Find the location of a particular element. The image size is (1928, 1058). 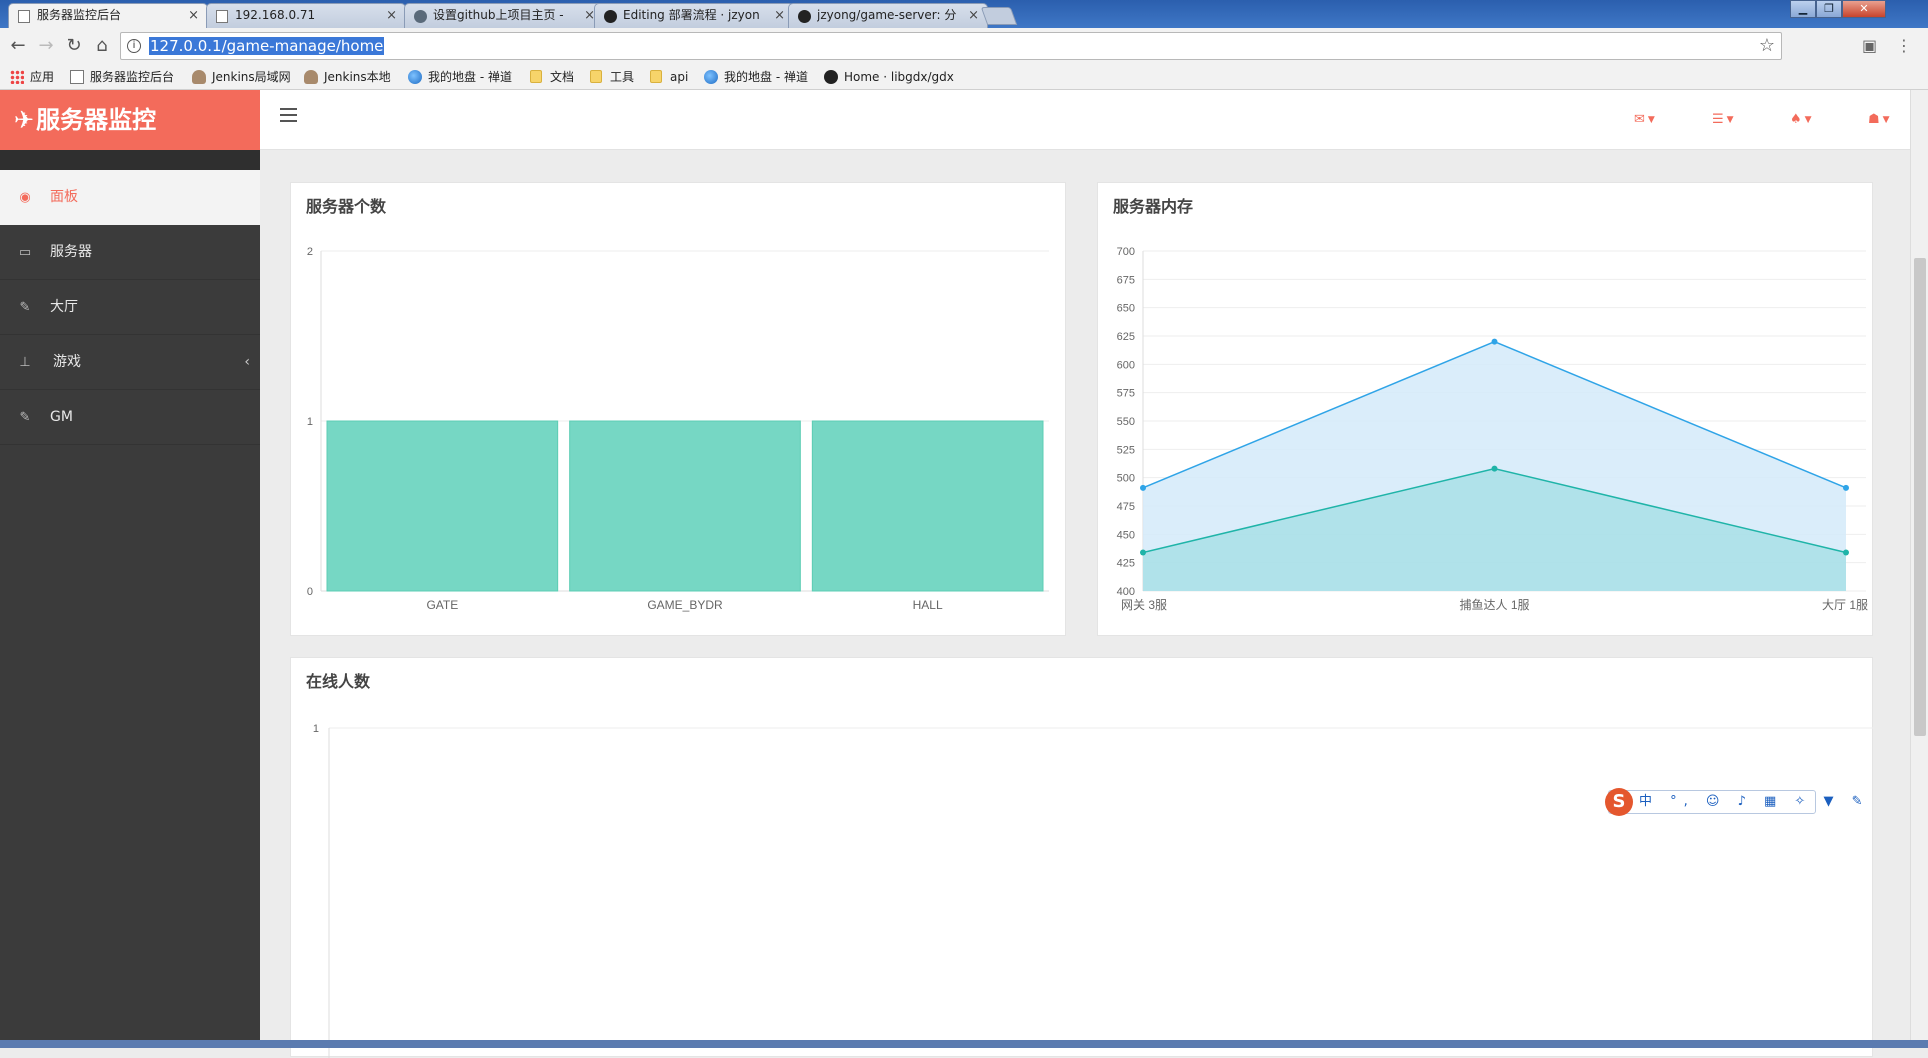

y-tick-label: 450 is located at coordinates (1126, 535).